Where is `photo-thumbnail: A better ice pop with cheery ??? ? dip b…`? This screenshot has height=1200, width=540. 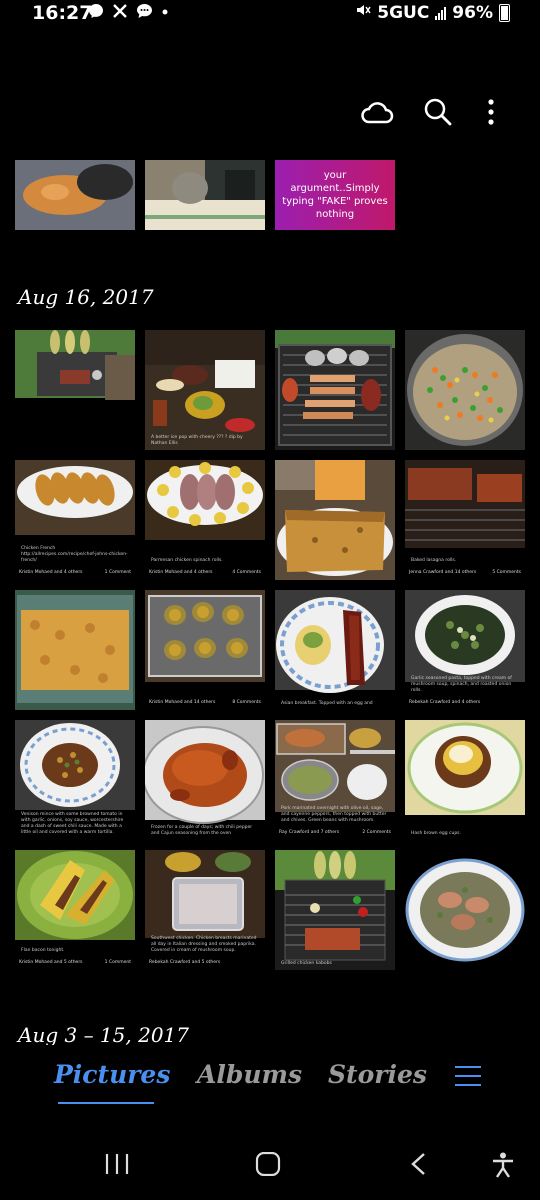
photo-thumbnail: A better ice pop with cheery ??? ? dip b… is located at coordinates (205, 390).